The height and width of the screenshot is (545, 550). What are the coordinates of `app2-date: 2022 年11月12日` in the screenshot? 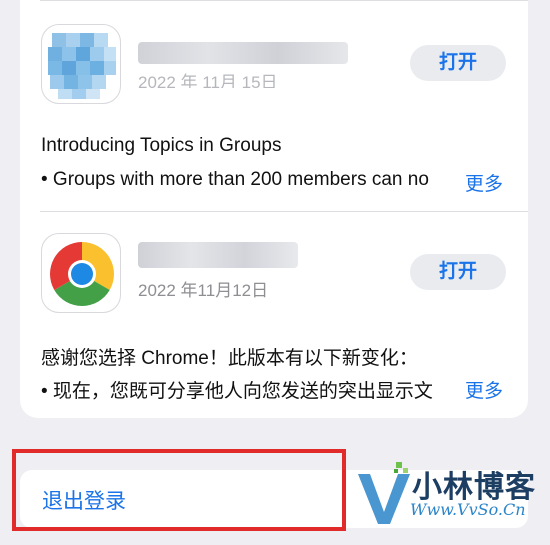 It's located at (203, 290).